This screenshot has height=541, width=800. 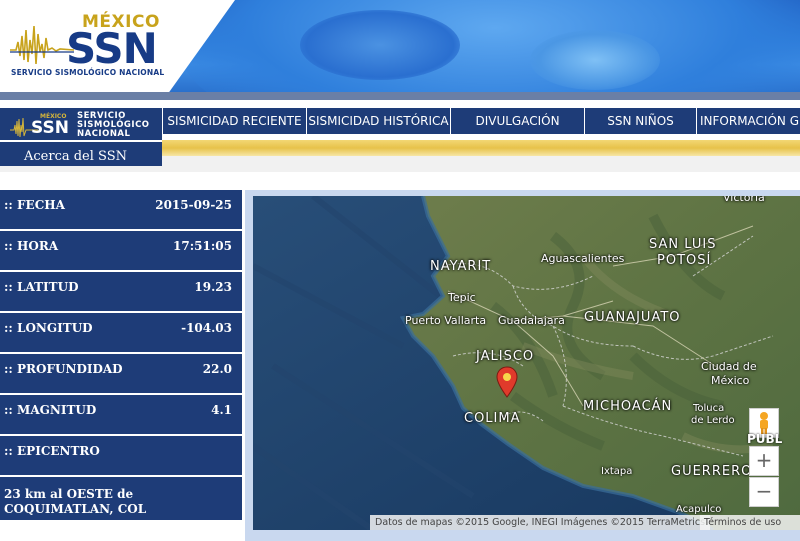 What do you see at coordinates (121, 210) in the screenshot?
I see `row-fecha: :: FECHA 2015-09-25` at bounding box center [121, 210].